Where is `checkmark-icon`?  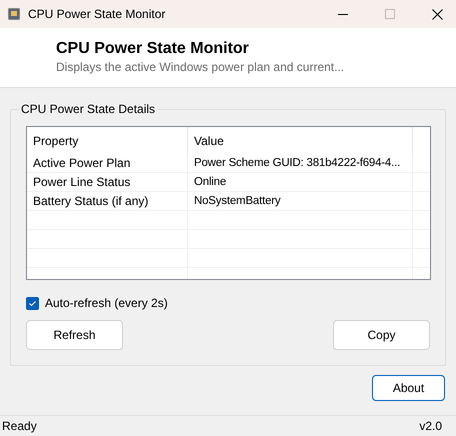
checkmark-icon is located at coordinates (32, 303).